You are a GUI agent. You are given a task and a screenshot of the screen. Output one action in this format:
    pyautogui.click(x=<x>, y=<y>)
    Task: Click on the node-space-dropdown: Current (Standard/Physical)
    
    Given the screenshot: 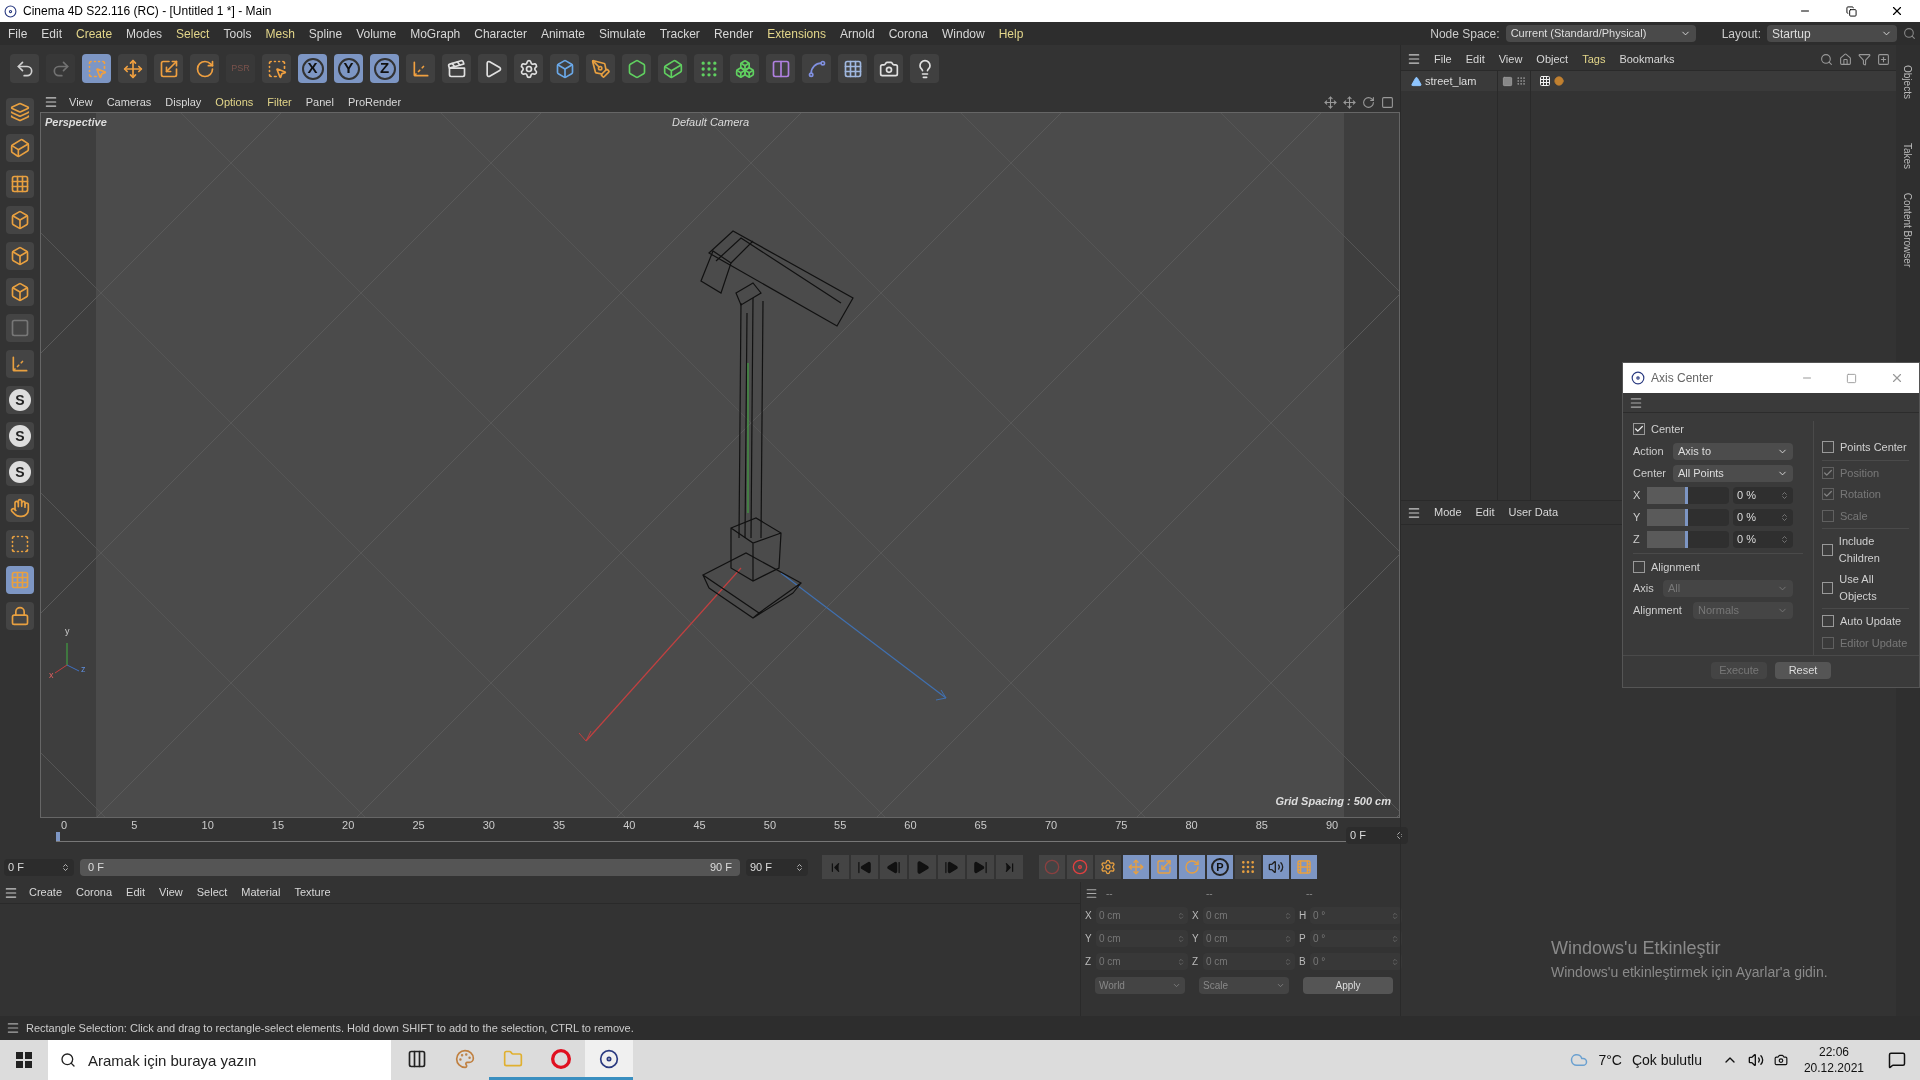 What is the action you would take?
    pyautogui.click(x=1600, y=33)
    